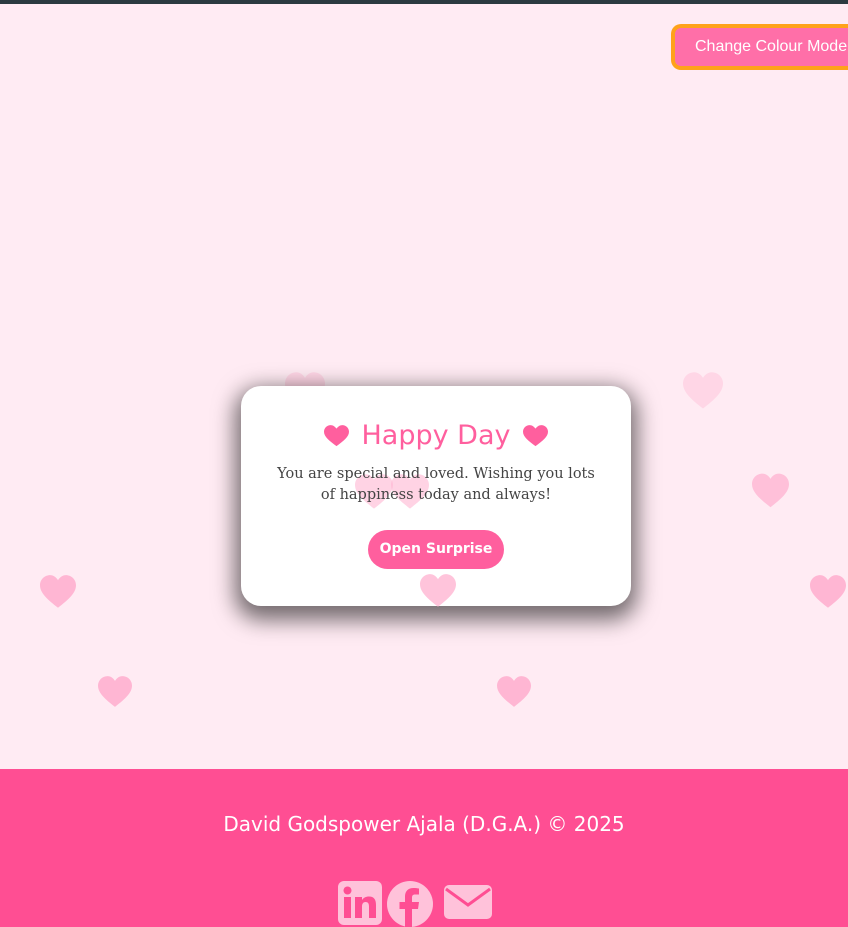 This screenshot has width=848, height=927. I want to click on envelope-icon, so click(468, 902).